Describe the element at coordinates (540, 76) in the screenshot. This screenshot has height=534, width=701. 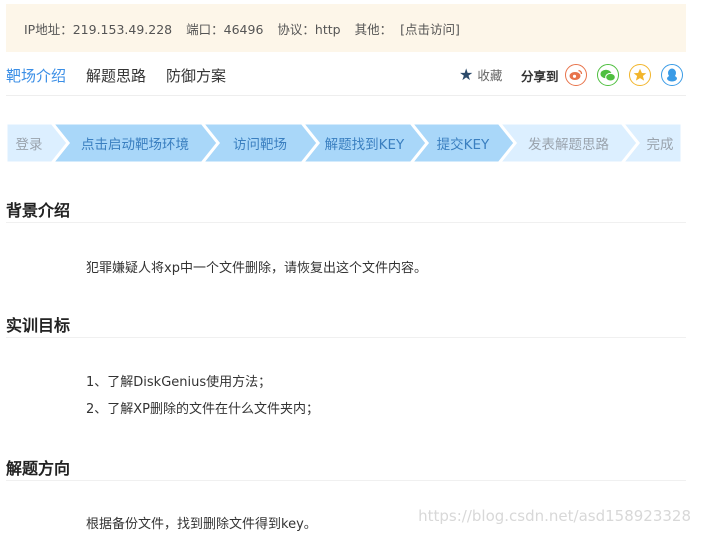
I see `share-label: 分享到` at that location.